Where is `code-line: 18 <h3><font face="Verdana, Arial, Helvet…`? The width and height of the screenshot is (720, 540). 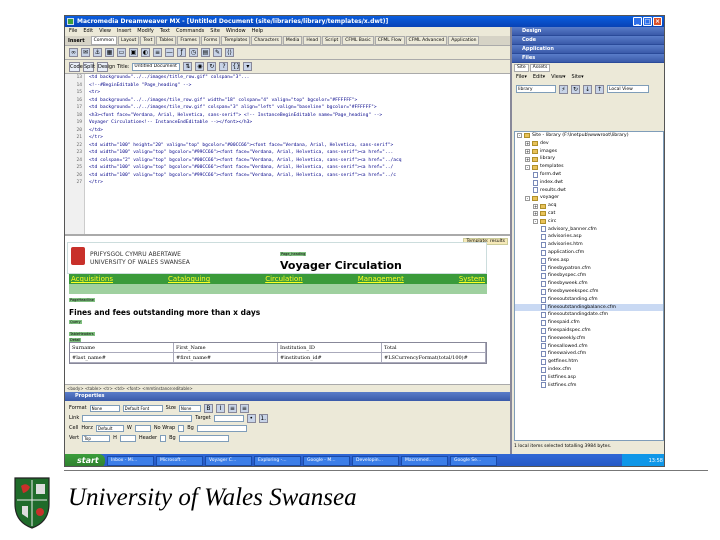 code-line: 18 <h3><font face="Verdana, Arial, Helvet… is located at coordinates (287, 116).